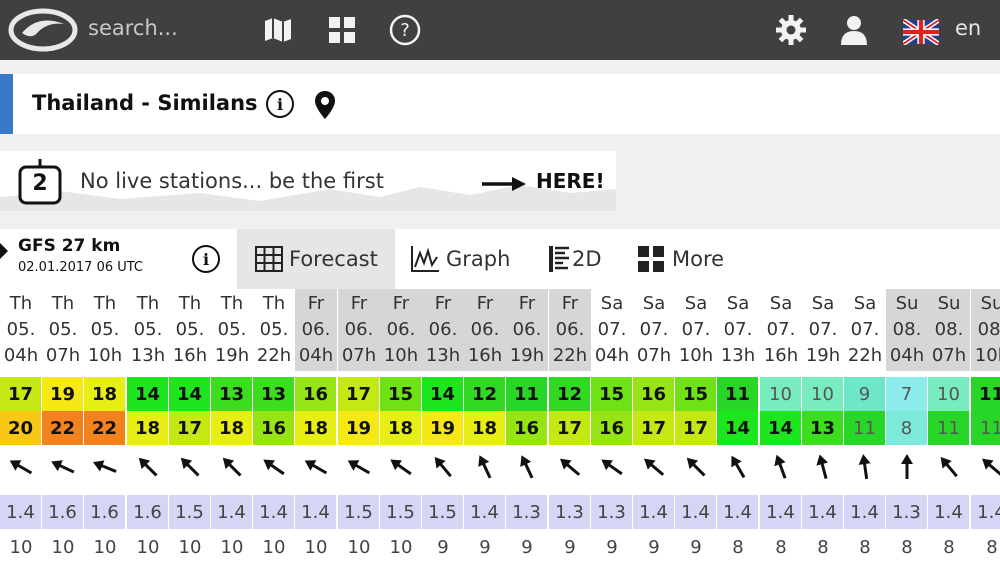  What do you see at coordinates (987, 355) in the screenshot?
I see `header-hour: 10h` at bounding box center [987, 355].